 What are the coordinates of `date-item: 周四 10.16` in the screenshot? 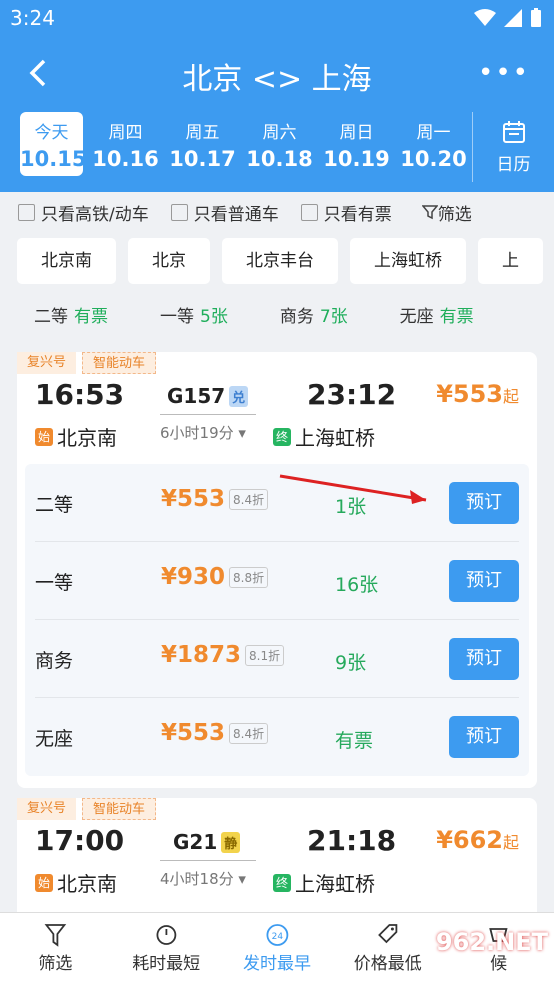 It's located at (125, 147).